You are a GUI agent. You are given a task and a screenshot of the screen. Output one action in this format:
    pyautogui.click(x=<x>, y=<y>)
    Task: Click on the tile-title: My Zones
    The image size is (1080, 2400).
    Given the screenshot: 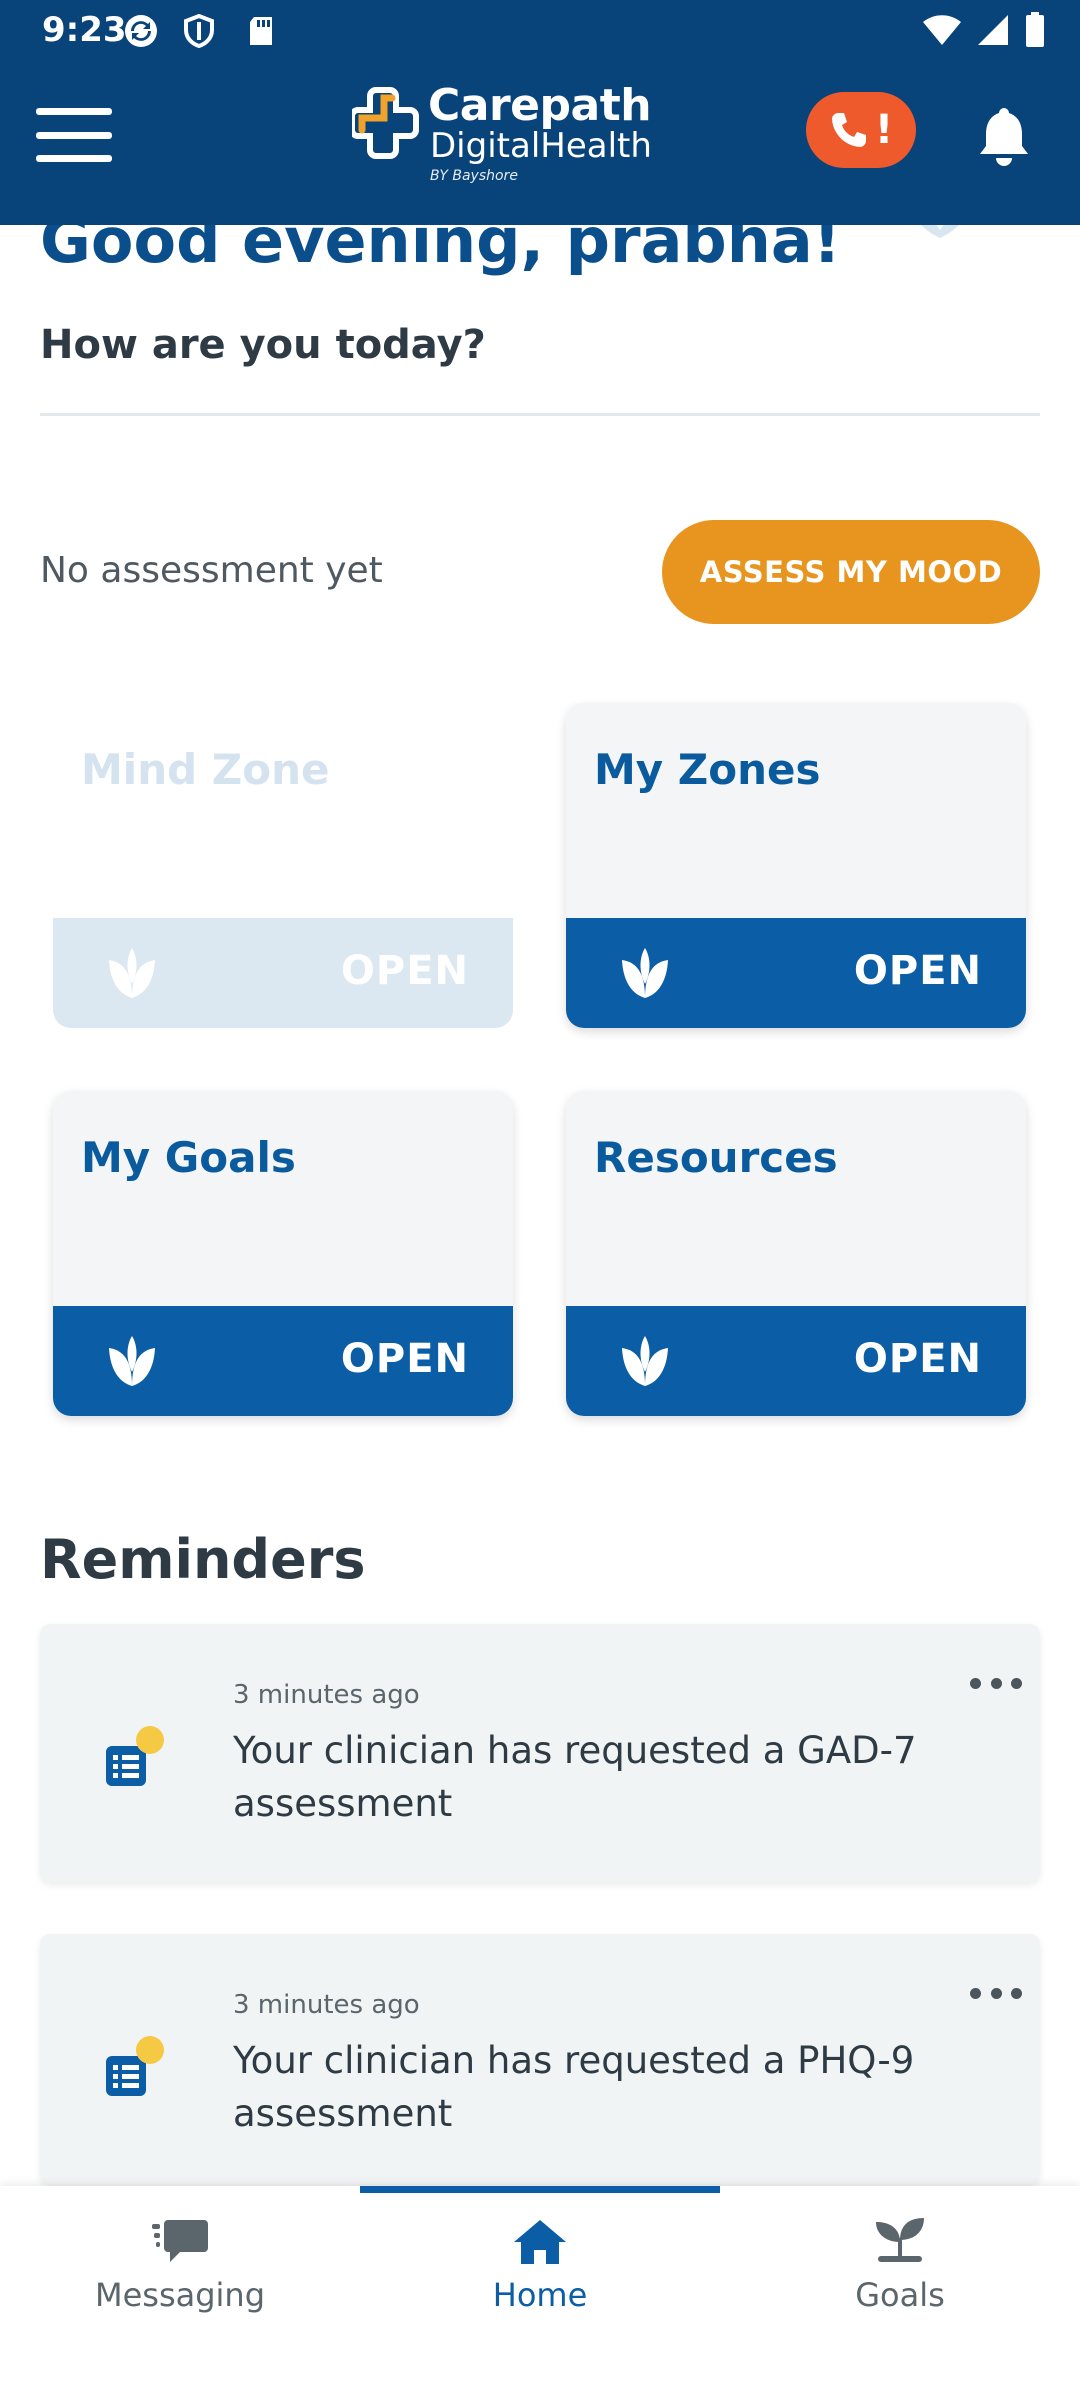 What is the action you would take?
    pyautogui.click(x=707, y=769)
    